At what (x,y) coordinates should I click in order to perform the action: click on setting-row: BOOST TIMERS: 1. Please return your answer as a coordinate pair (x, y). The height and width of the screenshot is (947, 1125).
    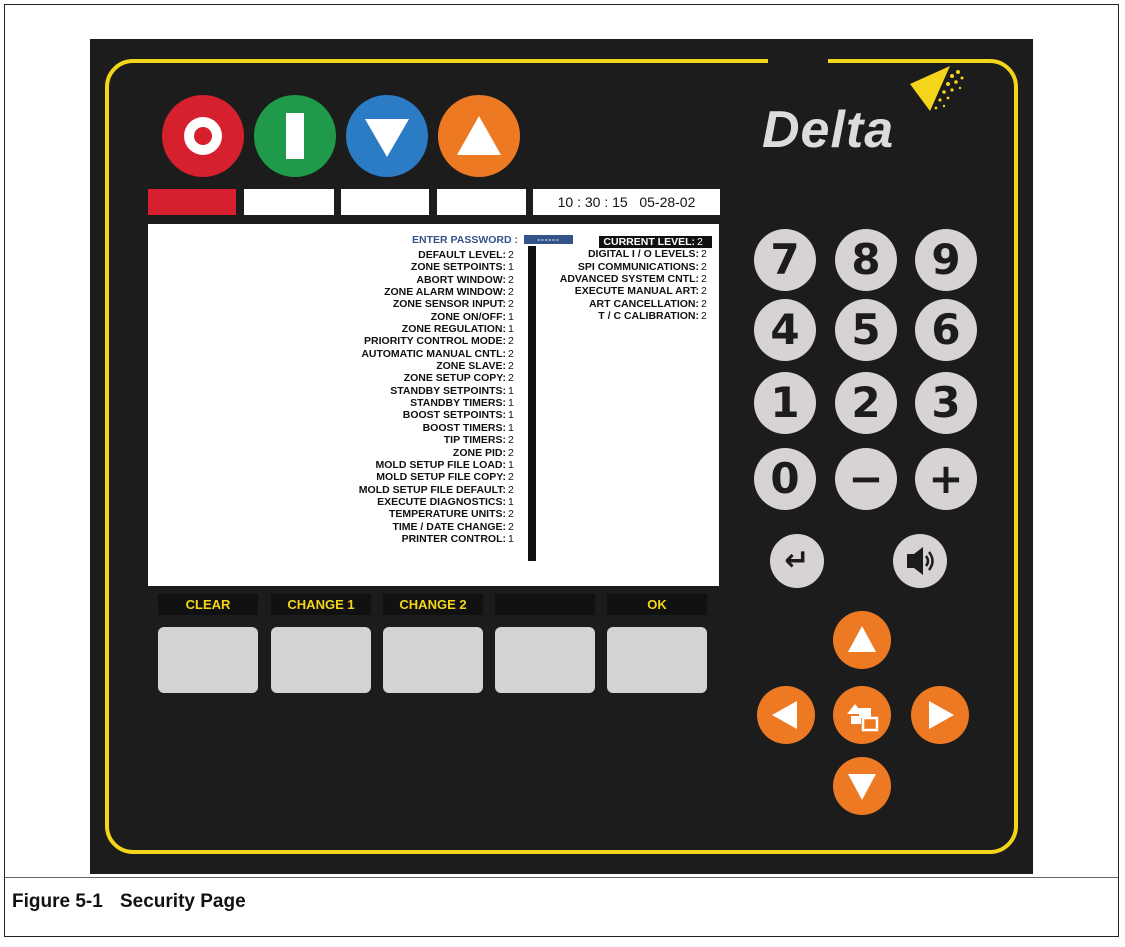
    Looking at the image, I should click on (439, 428).